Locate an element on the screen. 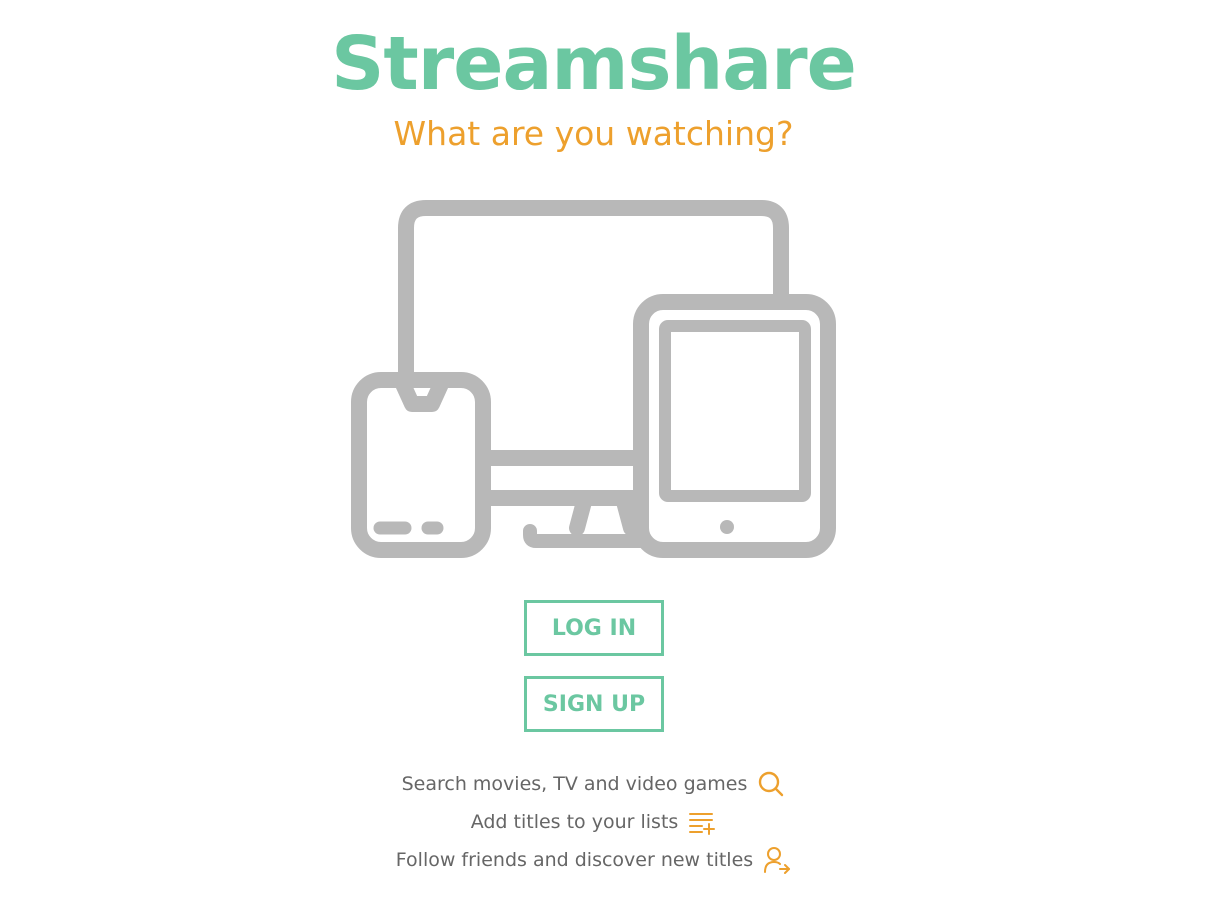 This screenshot has width=1212, height=912. login-button: LOG IN is located at coordinates (594, 628).